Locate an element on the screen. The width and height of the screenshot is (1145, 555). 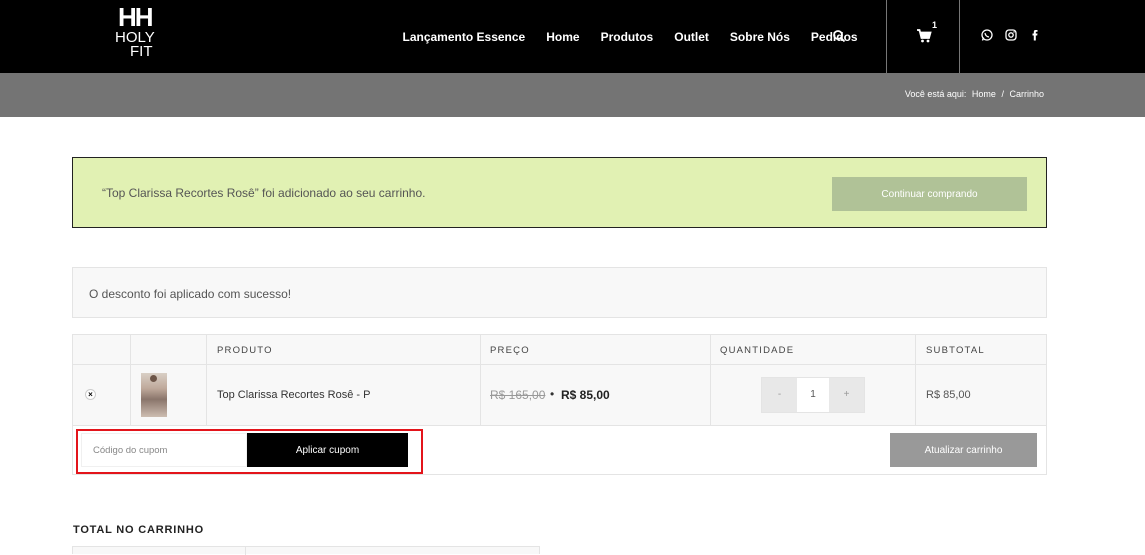
product-name-link: Top Clarissa Recortes Rosê - P is located at coordinates (293, 395).